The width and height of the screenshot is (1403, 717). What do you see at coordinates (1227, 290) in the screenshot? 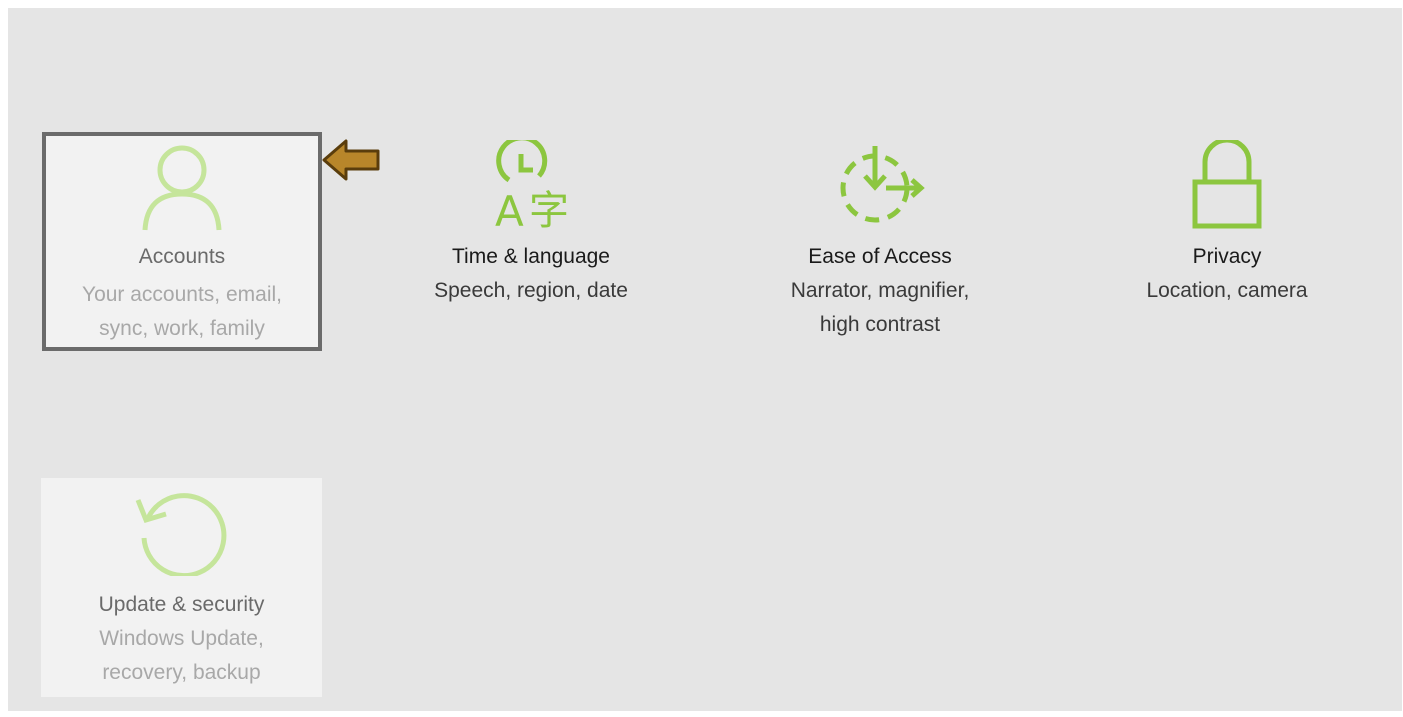
I see `tile-description: Location, camera` at bounding box center [1227, 290].